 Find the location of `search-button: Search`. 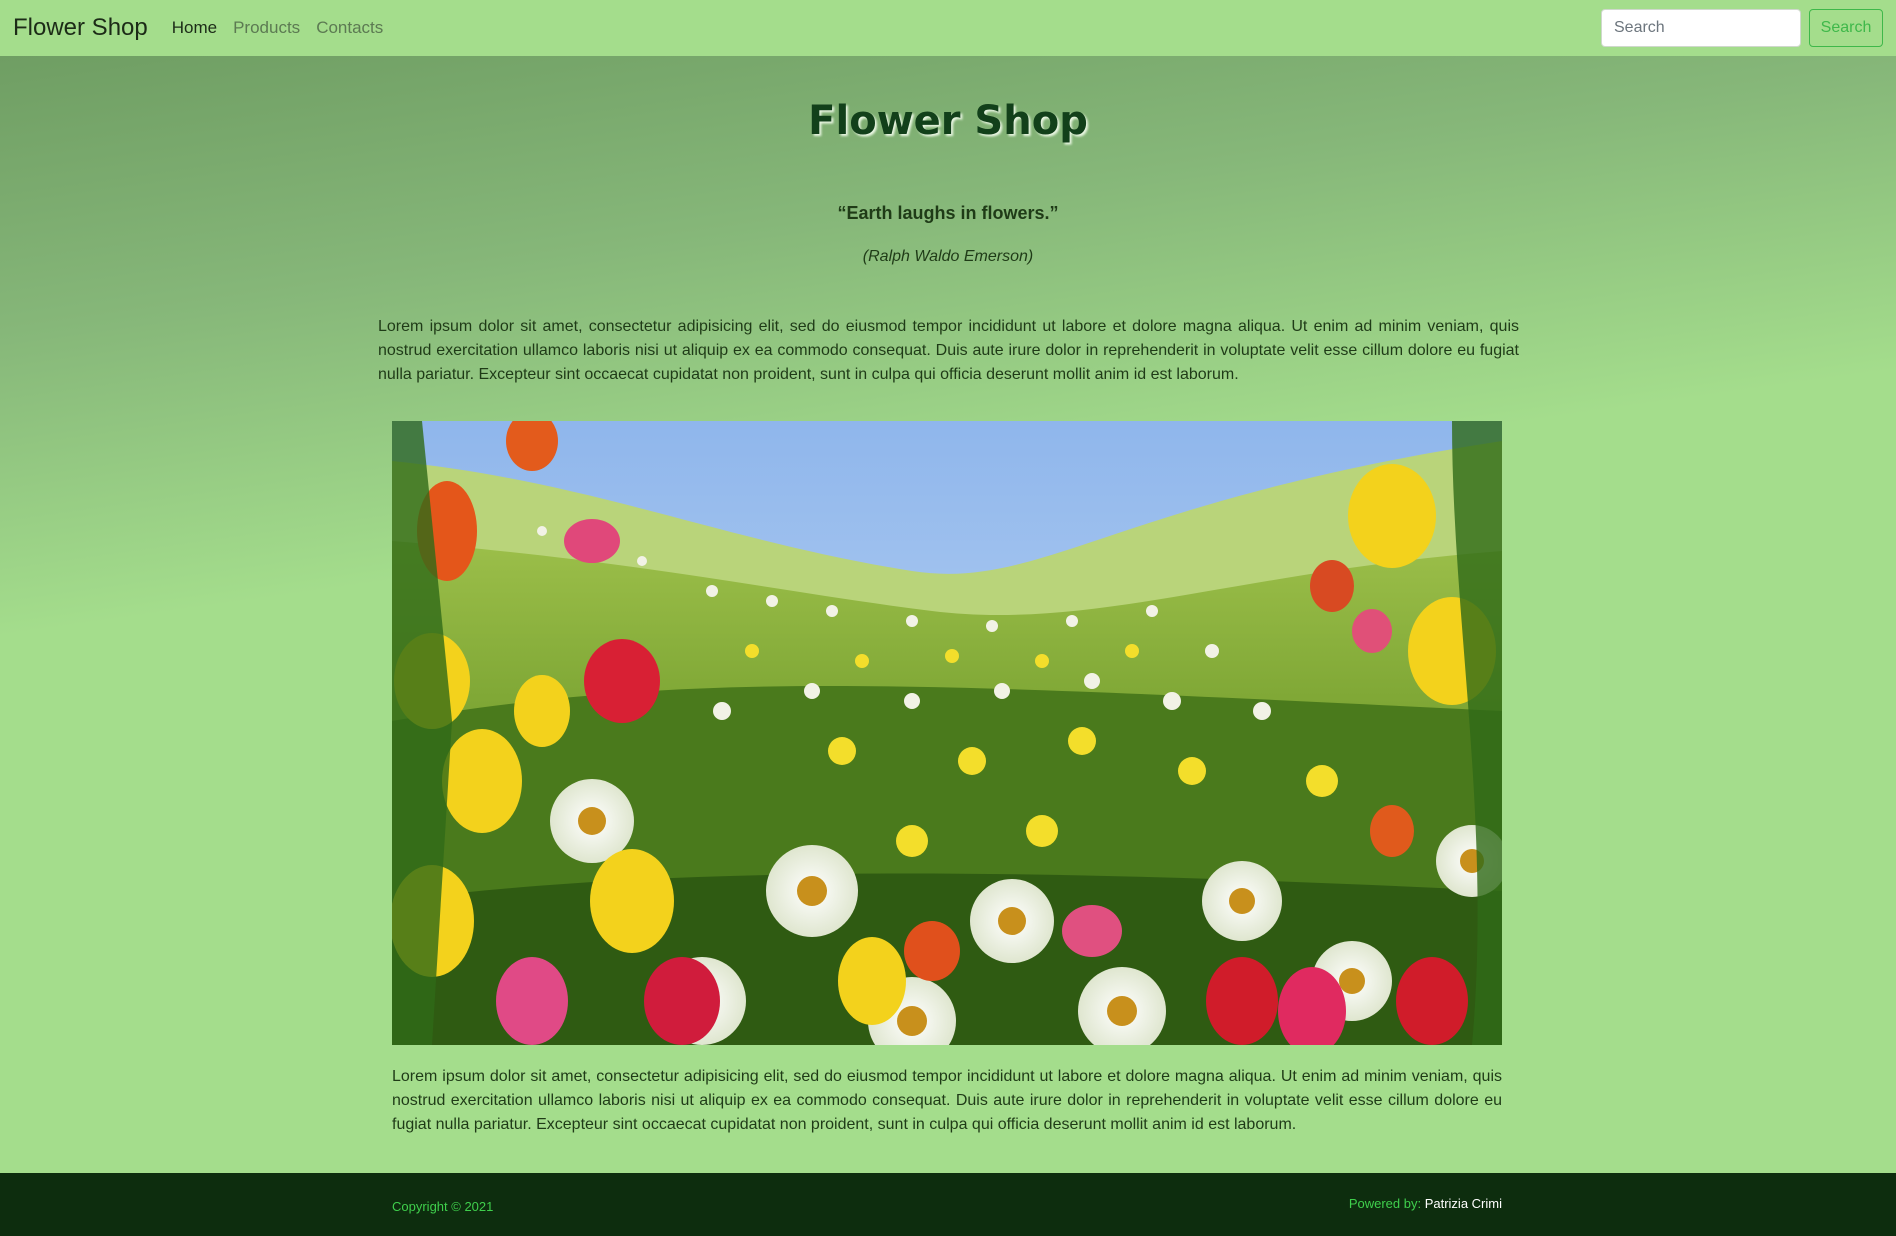

search-button: Search is located at coordinates (1846, 28).